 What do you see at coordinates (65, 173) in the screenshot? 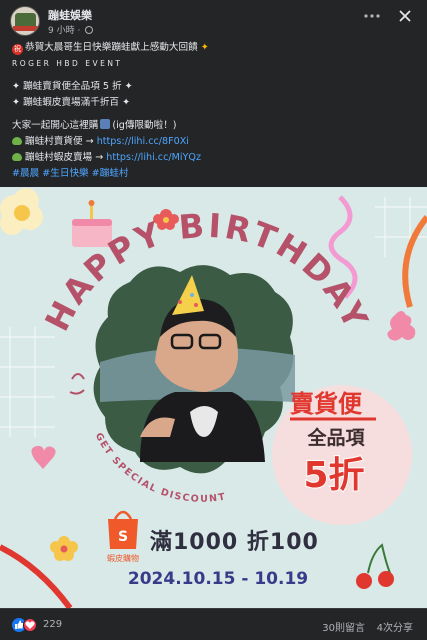
I see `hashtag-link: #生日快樂` at bounding box center [65, 173].